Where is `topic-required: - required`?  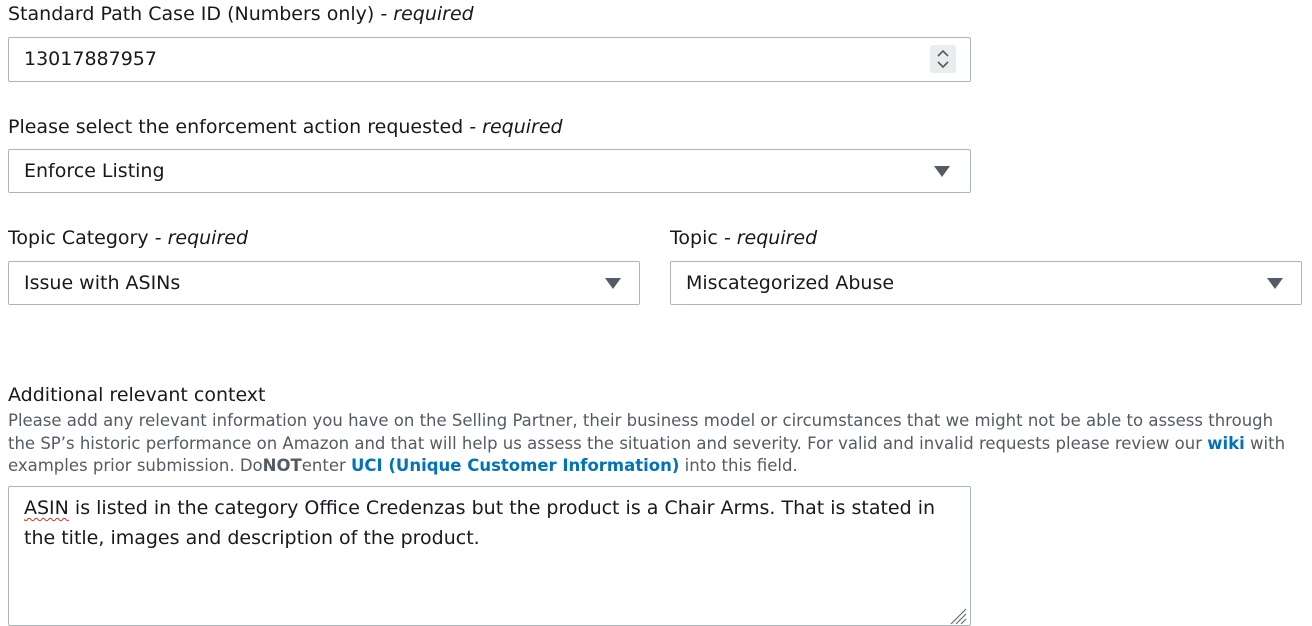
topic-required: - required is located at coordinates (770, 238).